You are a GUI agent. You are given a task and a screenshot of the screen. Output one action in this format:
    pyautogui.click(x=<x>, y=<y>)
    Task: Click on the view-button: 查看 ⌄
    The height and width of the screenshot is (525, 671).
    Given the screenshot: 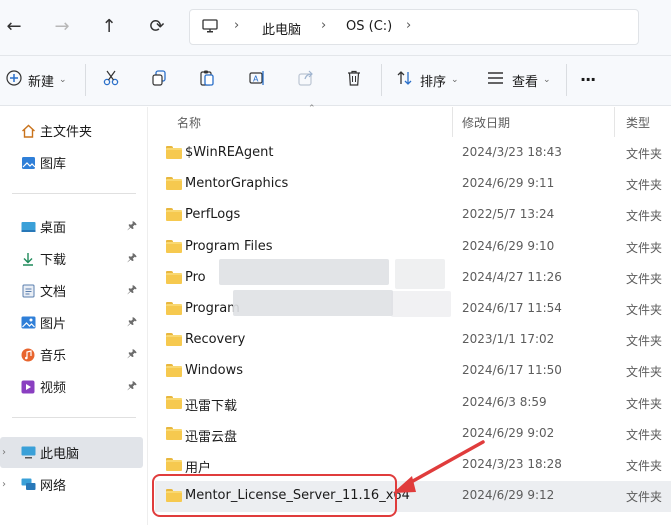 What is the action you would take?
    pyautogui.click(x=519, y=80)
    